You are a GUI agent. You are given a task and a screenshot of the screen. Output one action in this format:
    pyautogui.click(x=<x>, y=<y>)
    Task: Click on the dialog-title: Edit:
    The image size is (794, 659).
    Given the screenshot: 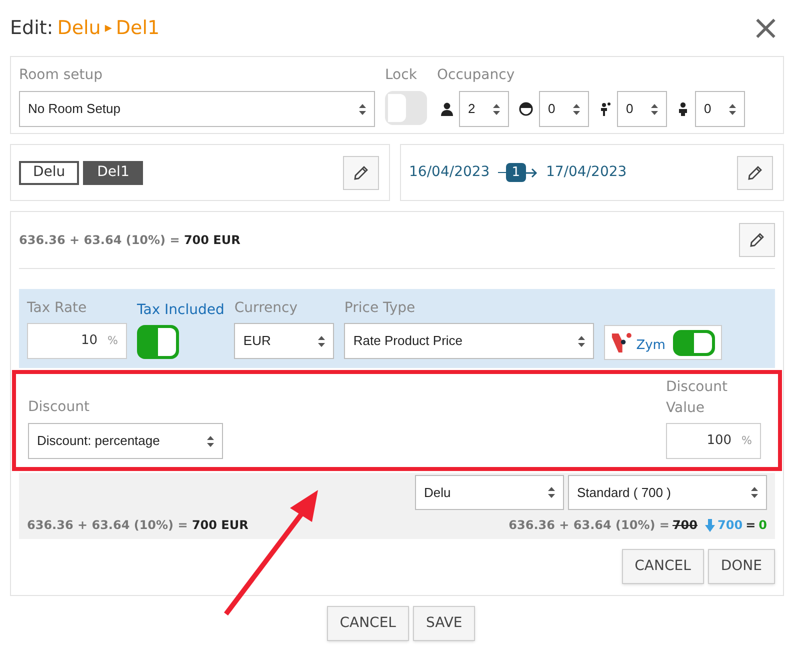 What is the action you would take?
    pyautogui.click(x=32, y=28)
    